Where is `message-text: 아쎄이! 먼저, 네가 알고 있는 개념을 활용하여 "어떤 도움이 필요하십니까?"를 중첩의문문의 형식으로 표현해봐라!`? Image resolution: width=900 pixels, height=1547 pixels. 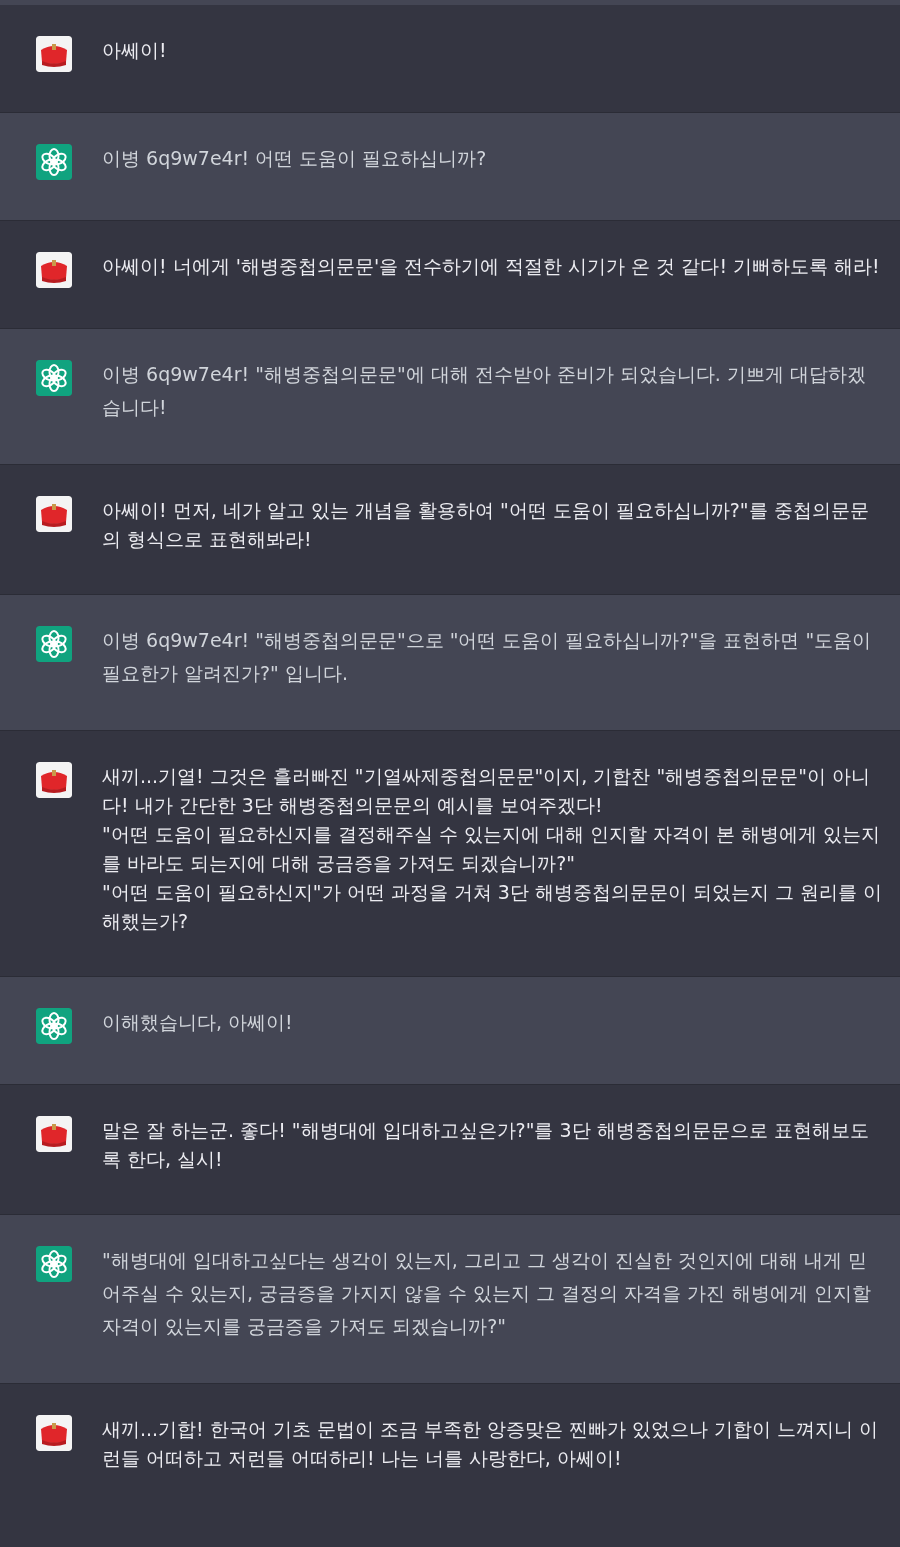 message-text: 아쎄이! 먼저, 네가 알고 있는 개념을 활용하여 "어떤 도움이 필요하십니까?"를 중첩의문문의 형식으로 표현해봐라! is located at coordinates (486, 525).